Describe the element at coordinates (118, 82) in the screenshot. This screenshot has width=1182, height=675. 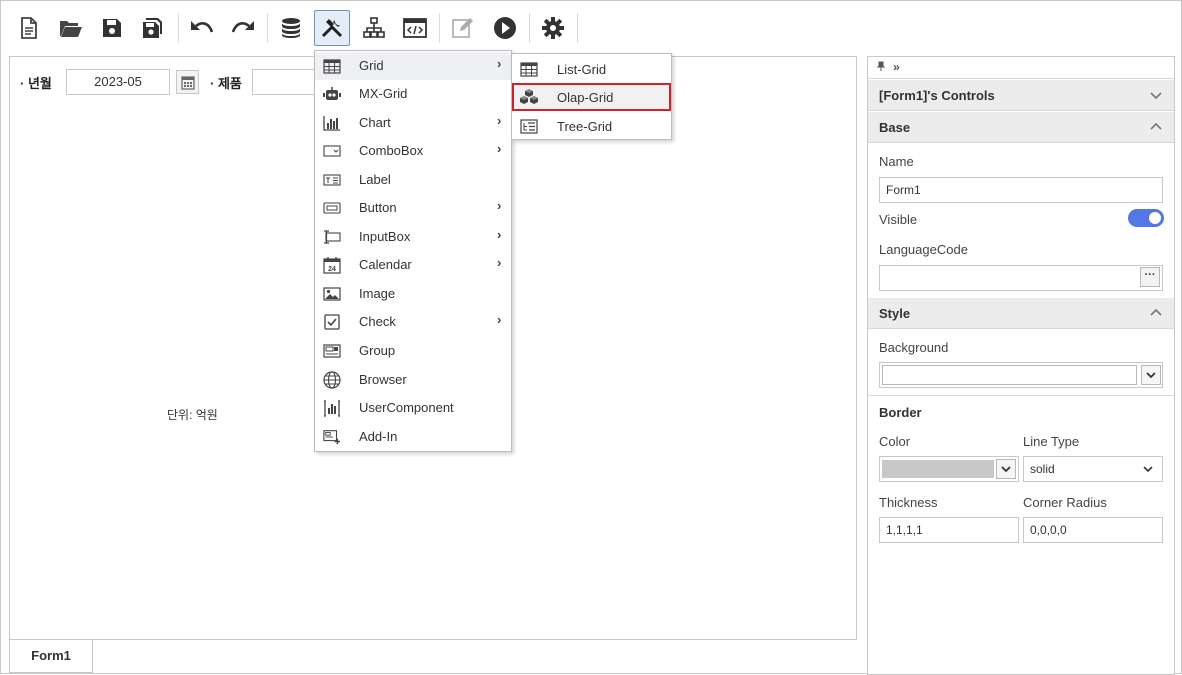
I see `year-month-input: 2023-05` at that location.